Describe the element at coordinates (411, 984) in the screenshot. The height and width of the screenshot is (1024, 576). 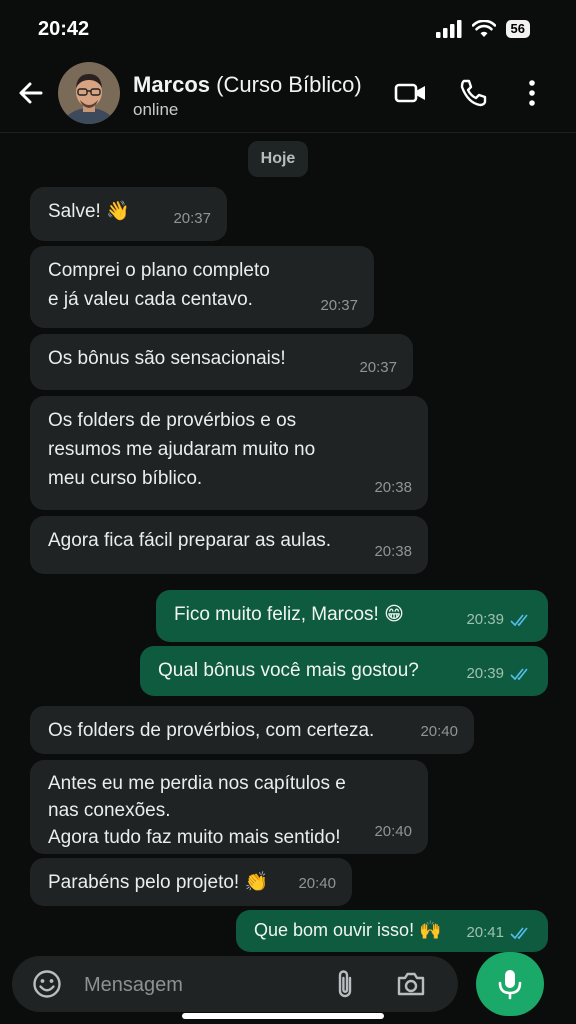
I see `camera-icon` at that location.